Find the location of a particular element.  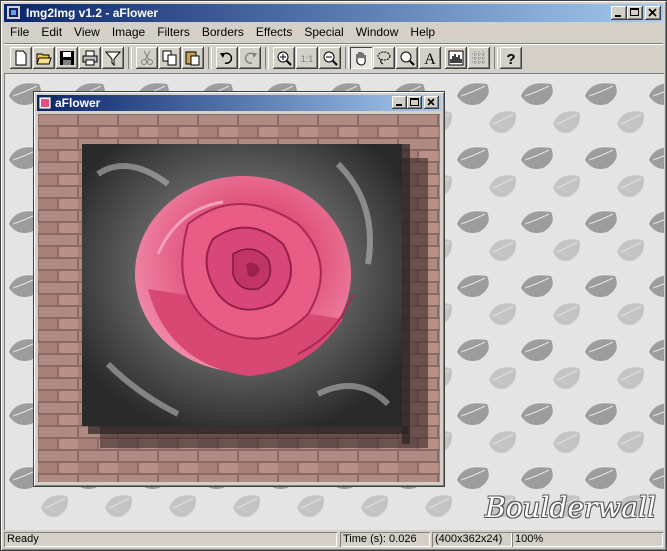

status-dimensions: (400x362x24) is located at coordinates (469, 539).